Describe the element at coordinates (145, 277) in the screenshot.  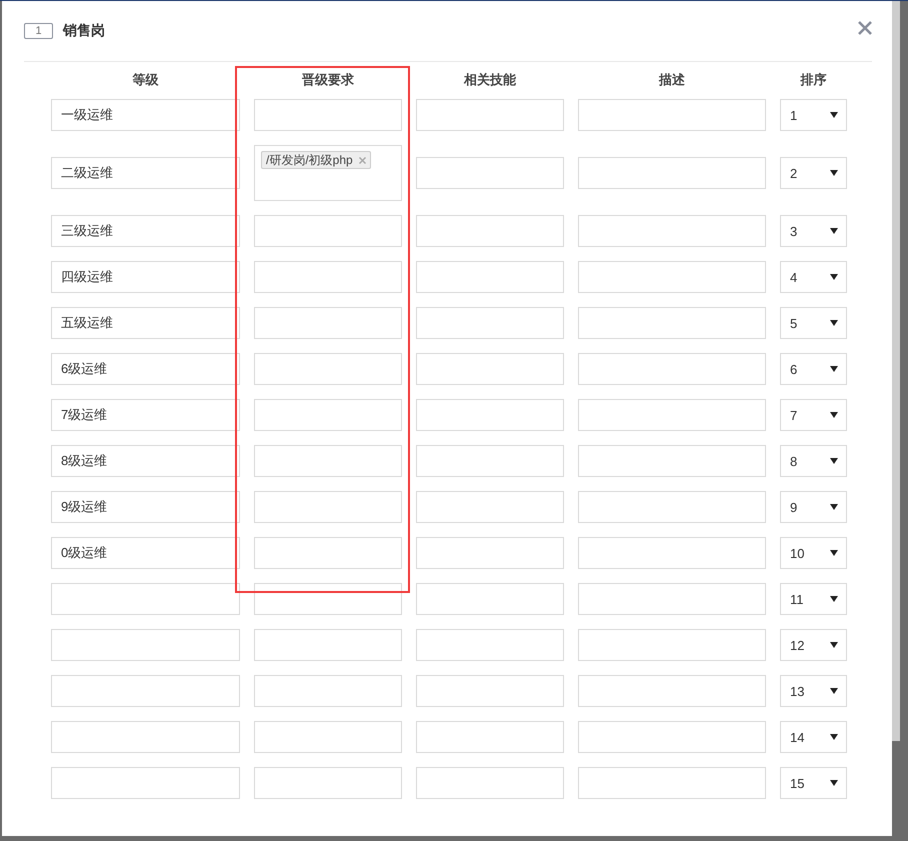
I see `level-field: 四级运维` at that location.